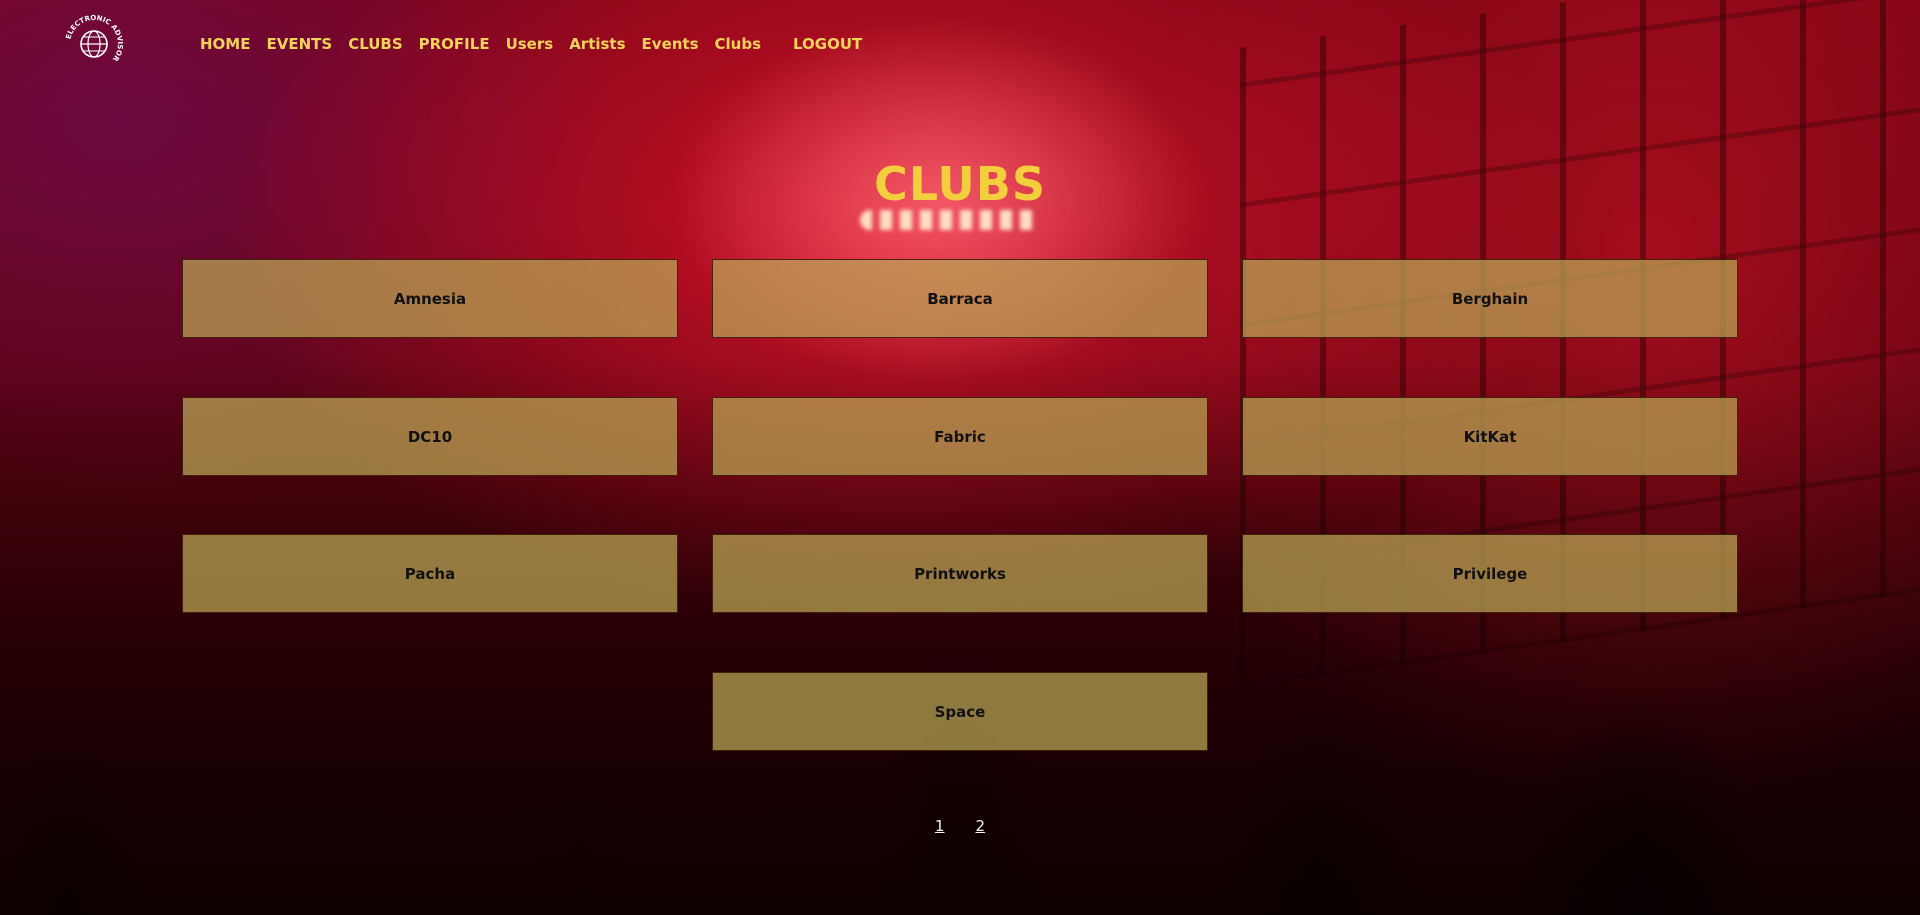  Describe the element at coordinates (981, 826) in the screenshot. I see `page-link-2: 2` at that location.